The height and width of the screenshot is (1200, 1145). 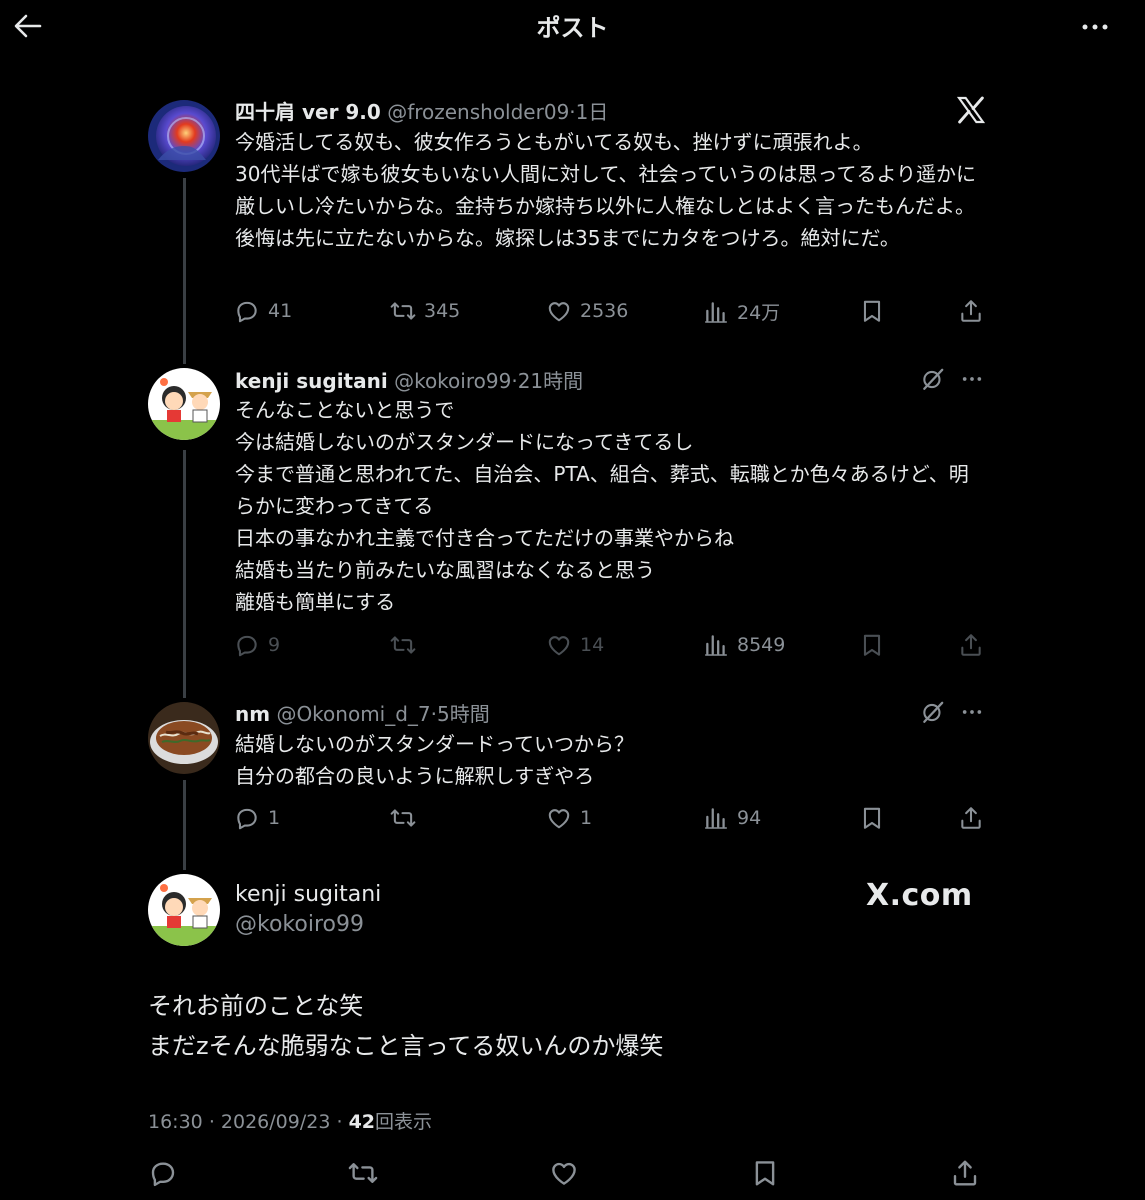 I want to click on reply-count: 41, so click(x=280, y=311).